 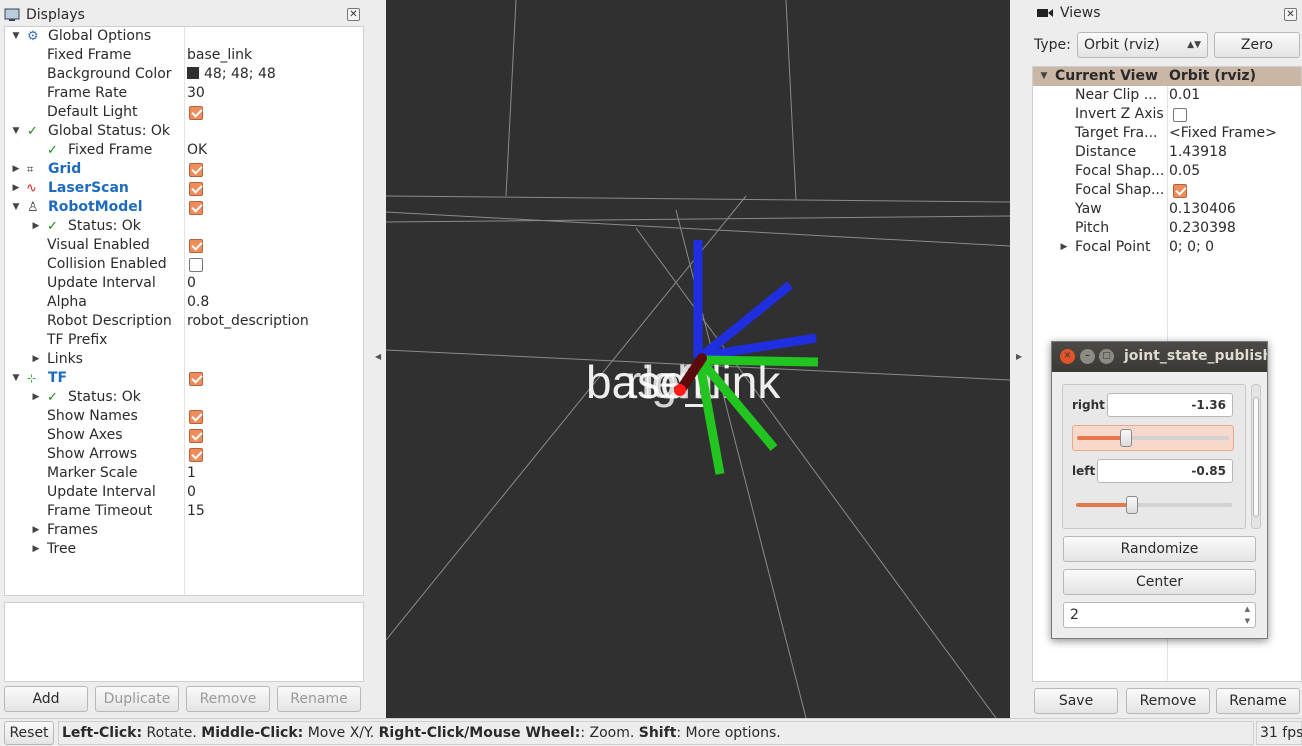 What do you see at coordinates (196, 113) in the screenshot?
I see `default-light-checkbox` at bounding box center [196, 113].